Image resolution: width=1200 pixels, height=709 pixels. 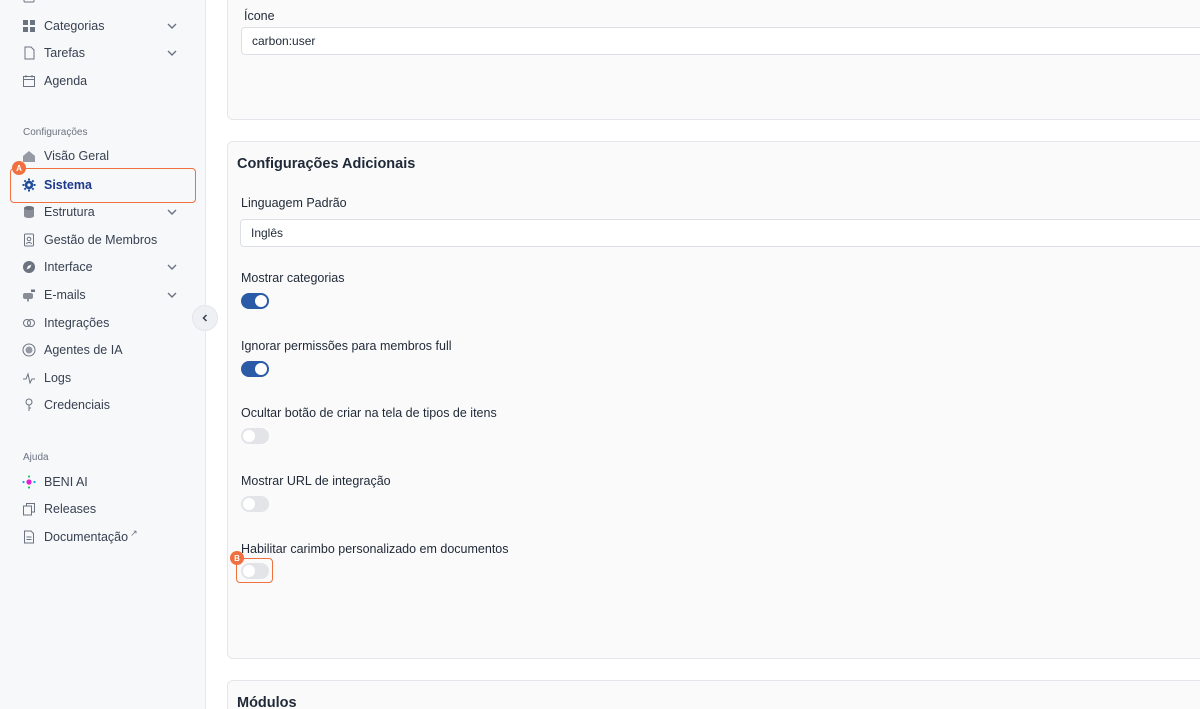 What do you see at coordinates (66, 482) in the screenshot?
I see `sidebar-item-label: BENI AI` at bounding box center [66, 482].